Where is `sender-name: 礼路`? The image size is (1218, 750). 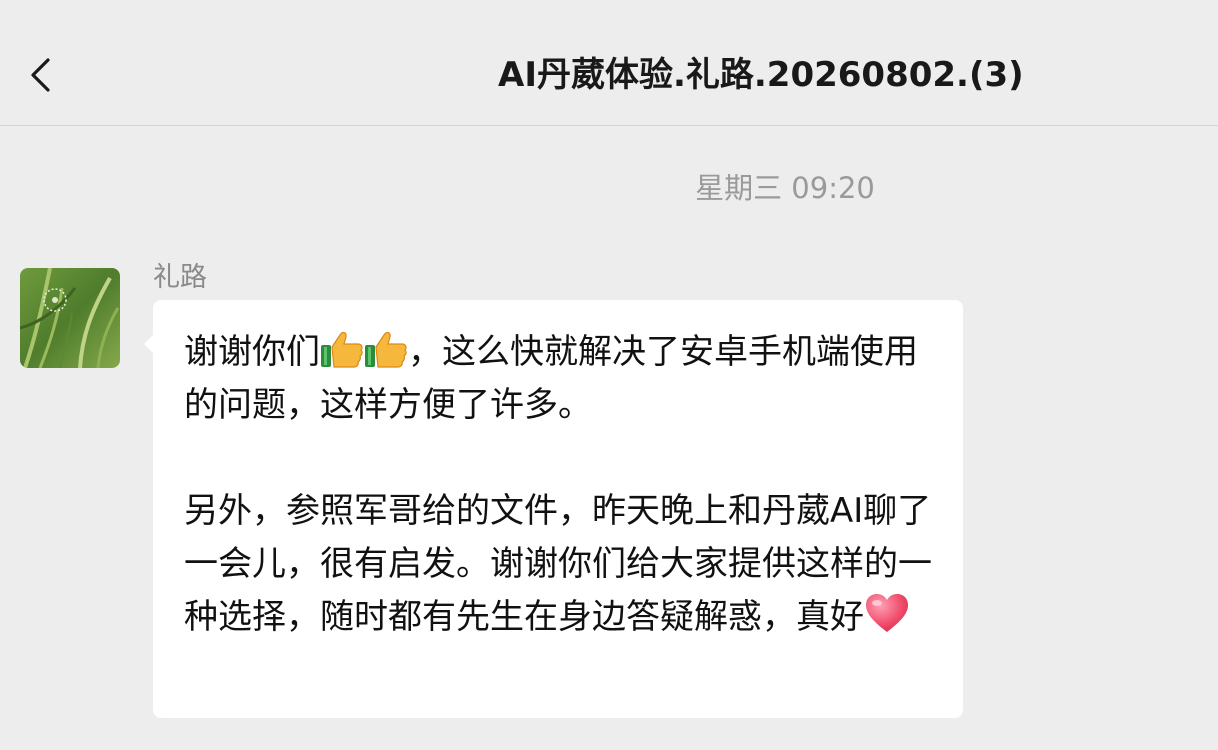 sender-name: 礼路 is located at coordinates (180, 277).